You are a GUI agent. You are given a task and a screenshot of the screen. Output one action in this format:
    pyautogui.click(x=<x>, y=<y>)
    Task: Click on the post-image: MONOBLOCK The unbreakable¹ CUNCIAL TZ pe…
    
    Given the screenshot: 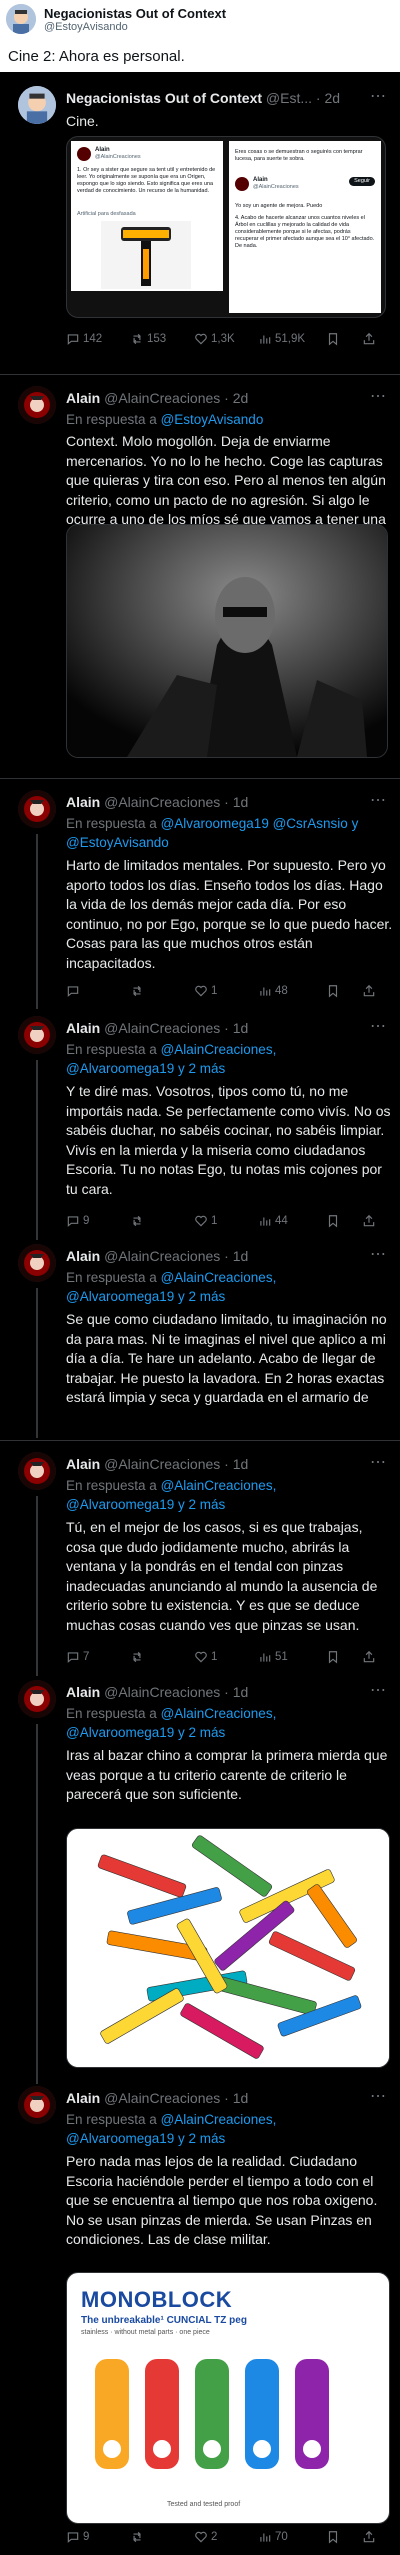 What is the action you would take?
    pyautogui.click(x=228, y=2398)
    